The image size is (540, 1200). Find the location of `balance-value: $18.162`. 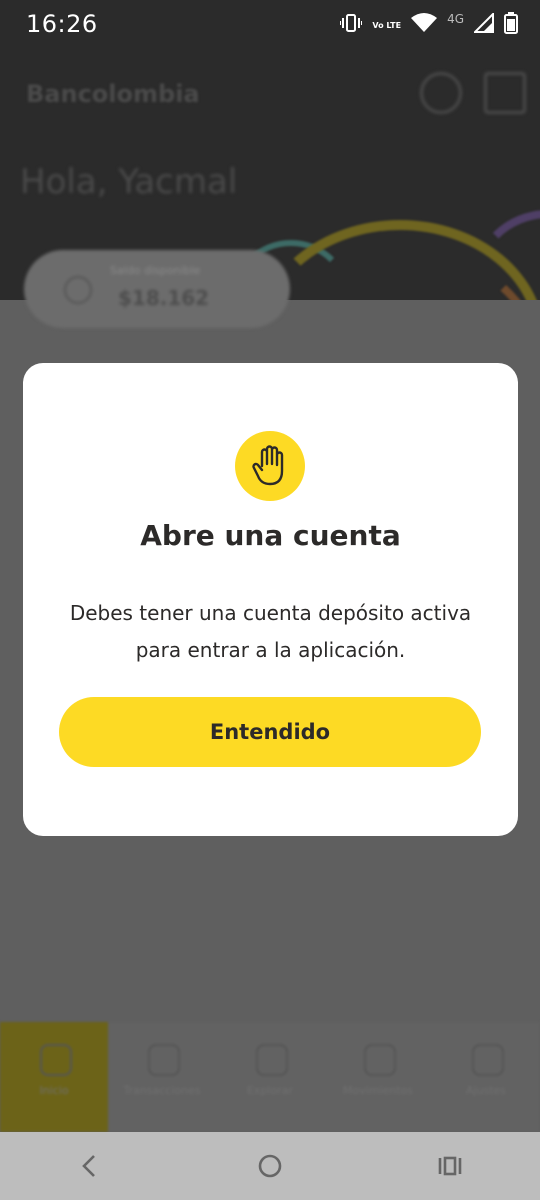

balance-value: $18.162 is located at coordinates (164, 298).